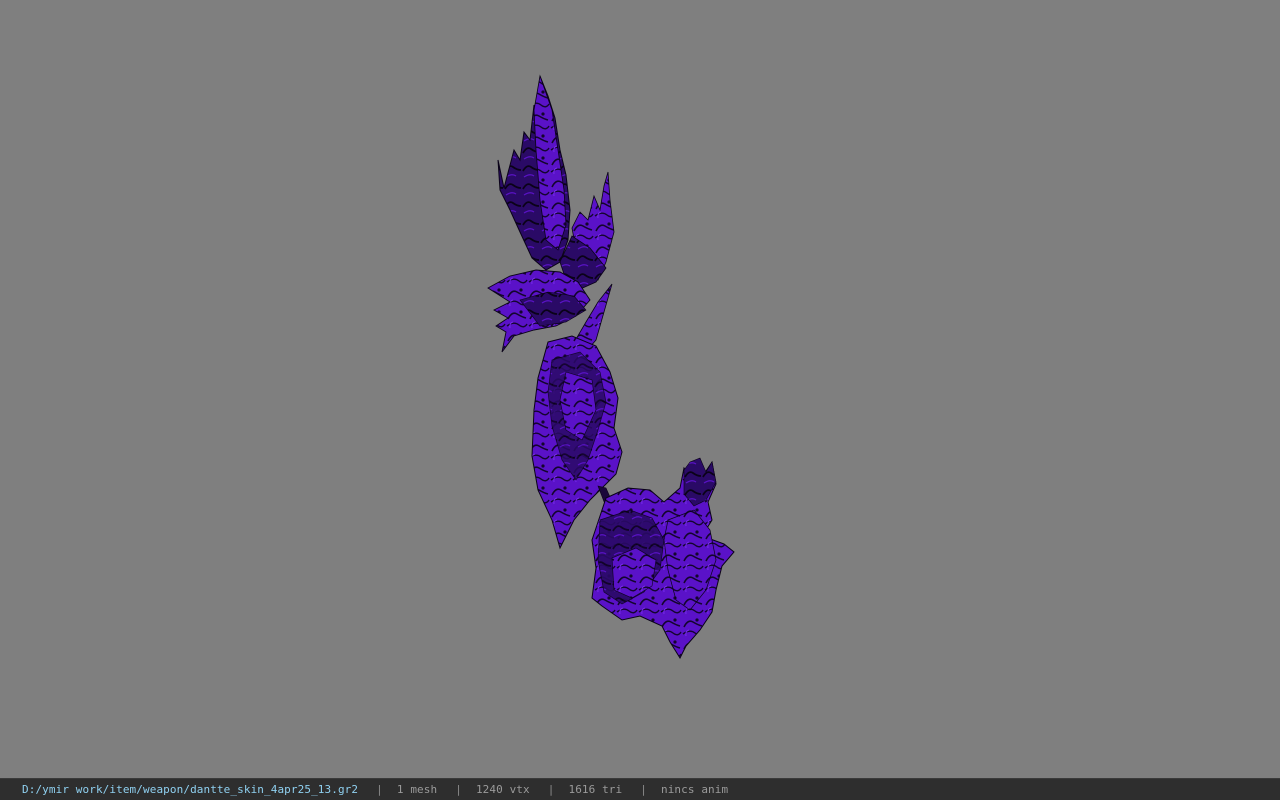 The width and height of the screenshot is (1280, 800). I want to click on triangle-count: 1616 tri, so click(595, 789).